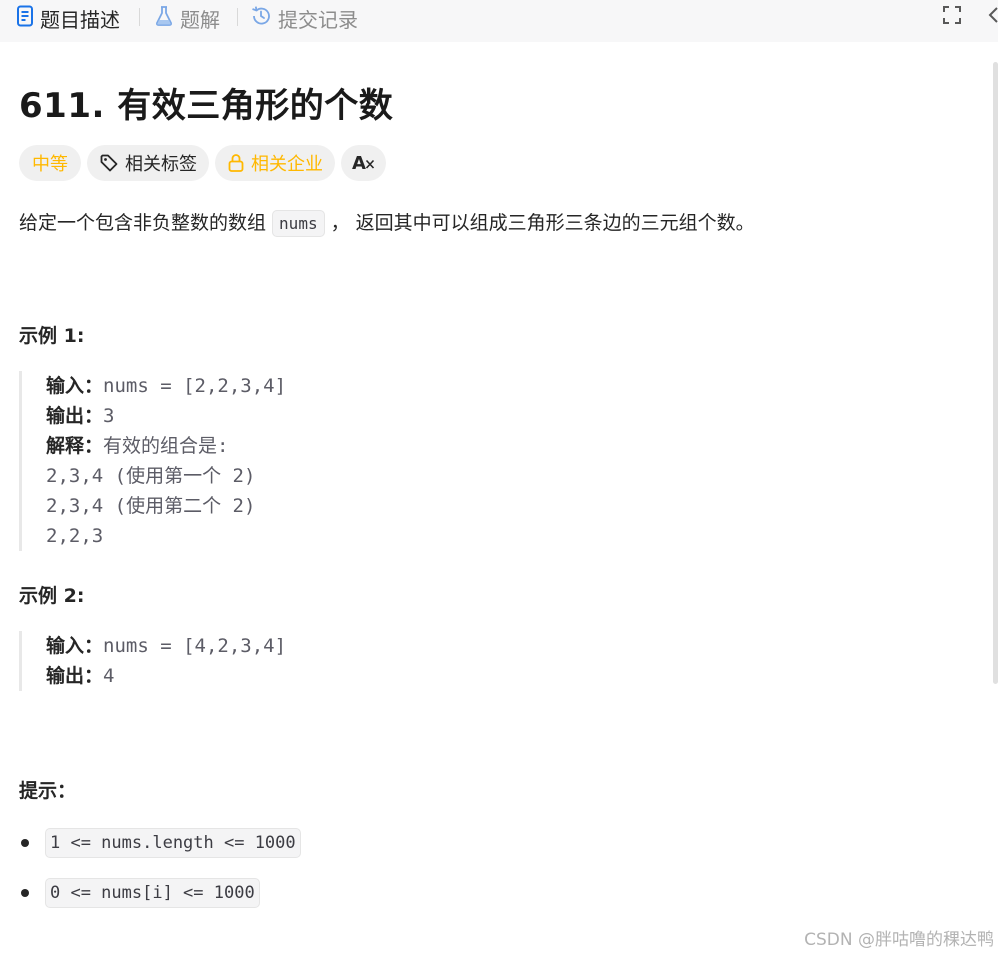 The width and height of the screenshot is (998, 955). I want to click on explanation-line: 2,3,4 (使用第二个 2), so click(151, 506).